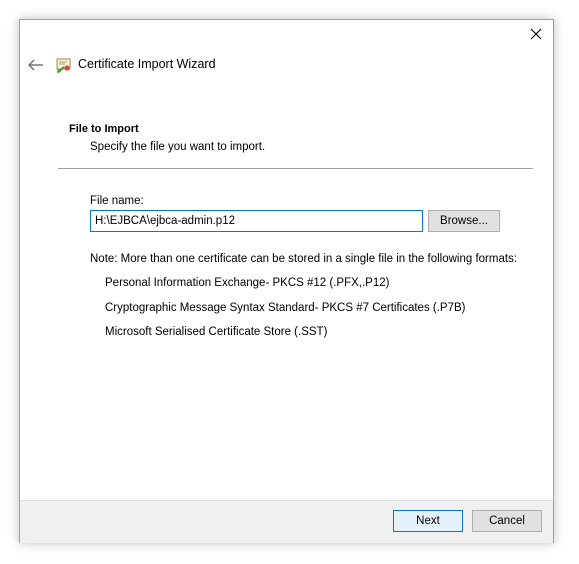 Image resolution: width=579 pixels, height=564 pixels. I want to click on section-heading: File to Import, so click(104, 129).